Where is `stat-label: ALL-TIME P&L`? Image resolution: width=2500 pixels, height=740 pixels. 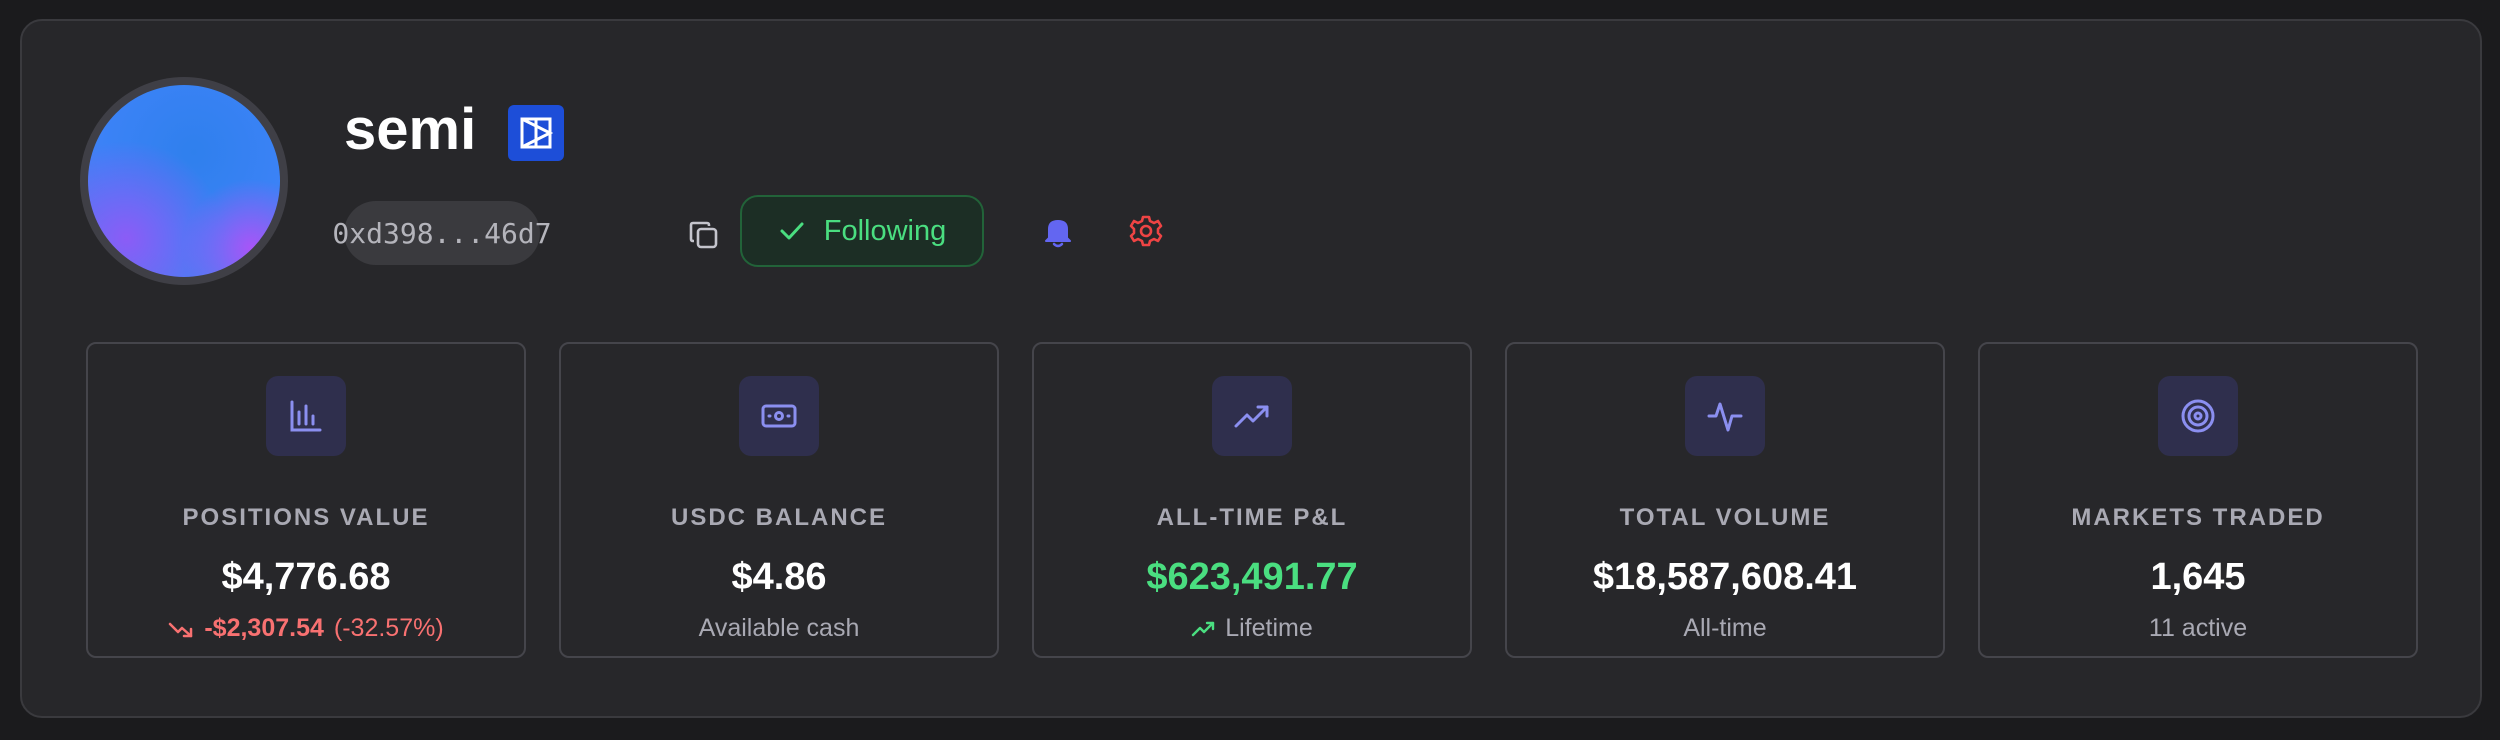
stat-label: ALL-TIME P&L is located at coordinates (1252, 517).